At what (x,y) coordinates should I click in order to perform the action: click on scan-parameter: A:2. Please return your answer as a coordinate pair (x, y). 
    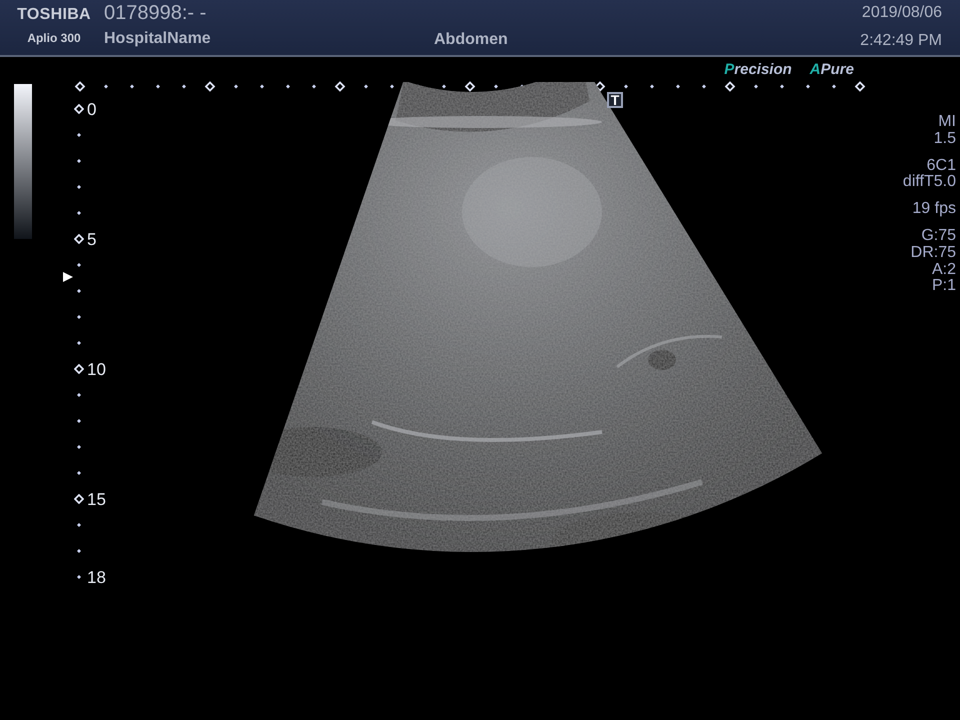
    Looking at the image, I should click on (944, 270).